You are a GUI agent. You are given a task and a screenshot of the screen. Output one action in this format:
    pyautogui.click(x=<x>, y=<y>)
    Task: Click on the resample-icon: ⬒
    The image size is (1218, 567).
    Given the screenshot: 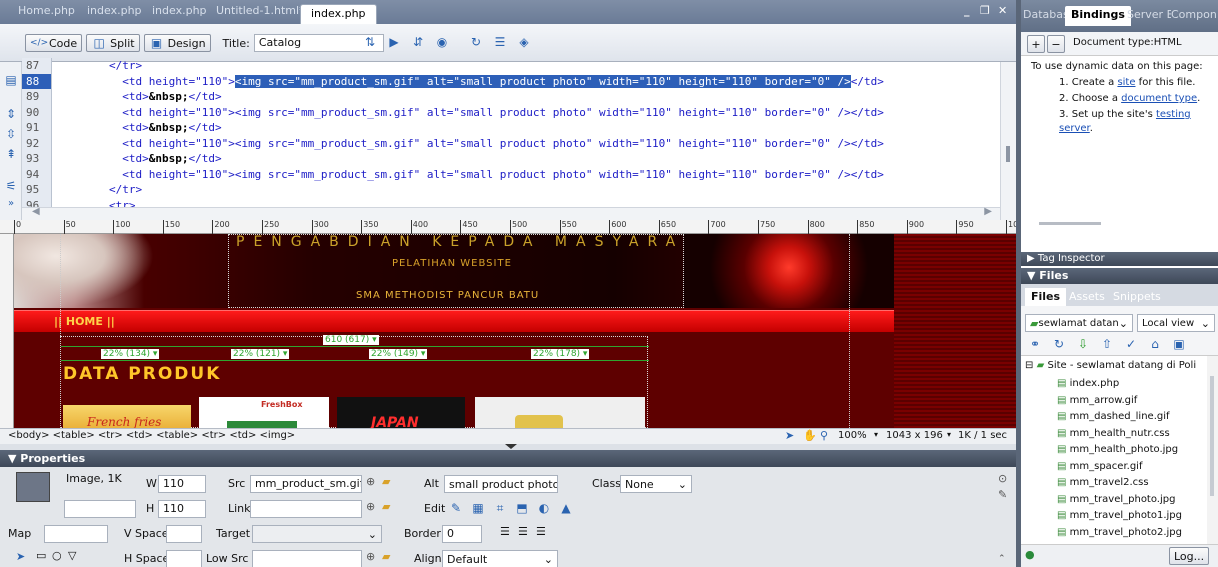 What is the action you would take?
    pyautogui.click(x=522, y=508)
    